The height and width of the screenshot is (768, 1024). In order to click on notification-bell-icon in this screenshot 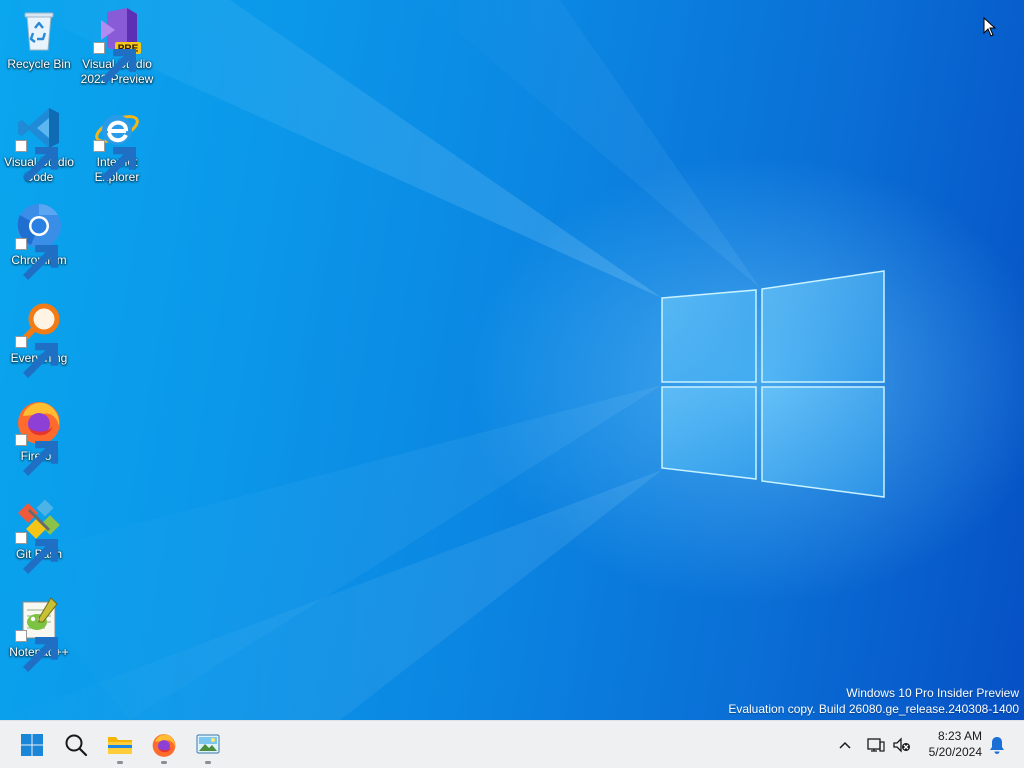, I will do `click(997, 745)`.